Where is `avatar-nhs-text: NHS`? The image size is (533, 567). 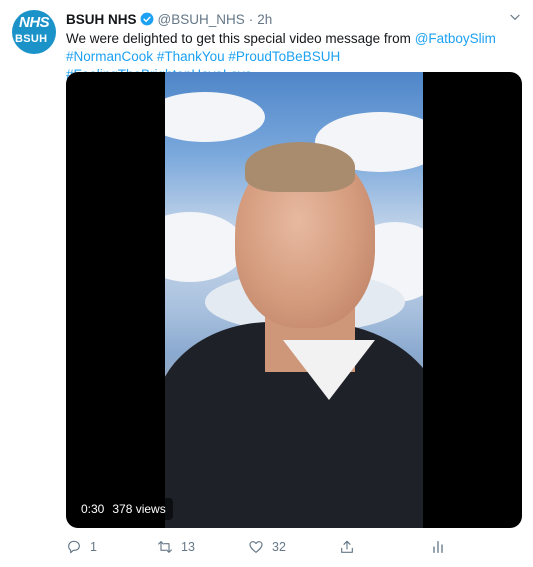 avatar-nhs-text: NHS is located at coordinates (34, 22).